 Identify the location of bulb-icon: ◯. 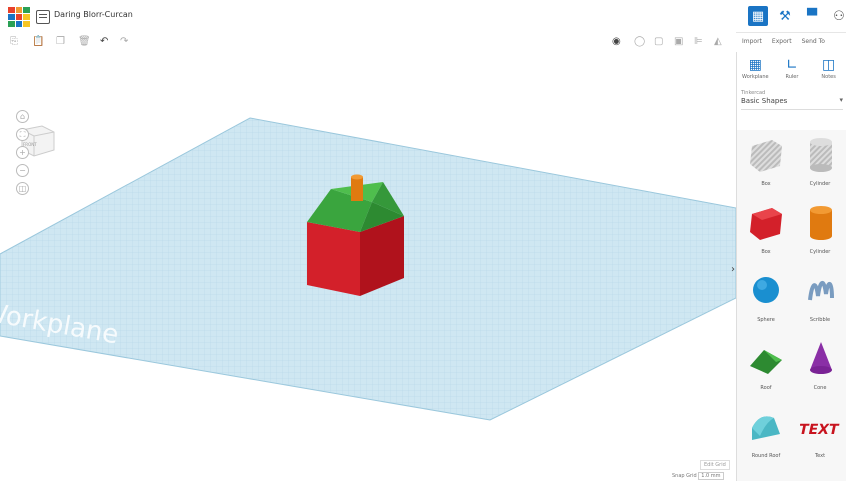
(639, 41).